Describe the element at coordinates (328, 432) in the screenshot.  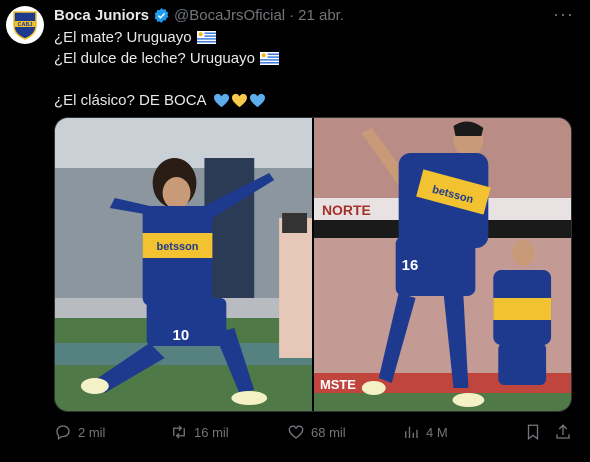
I see `like-count: 68 mil` at that location.